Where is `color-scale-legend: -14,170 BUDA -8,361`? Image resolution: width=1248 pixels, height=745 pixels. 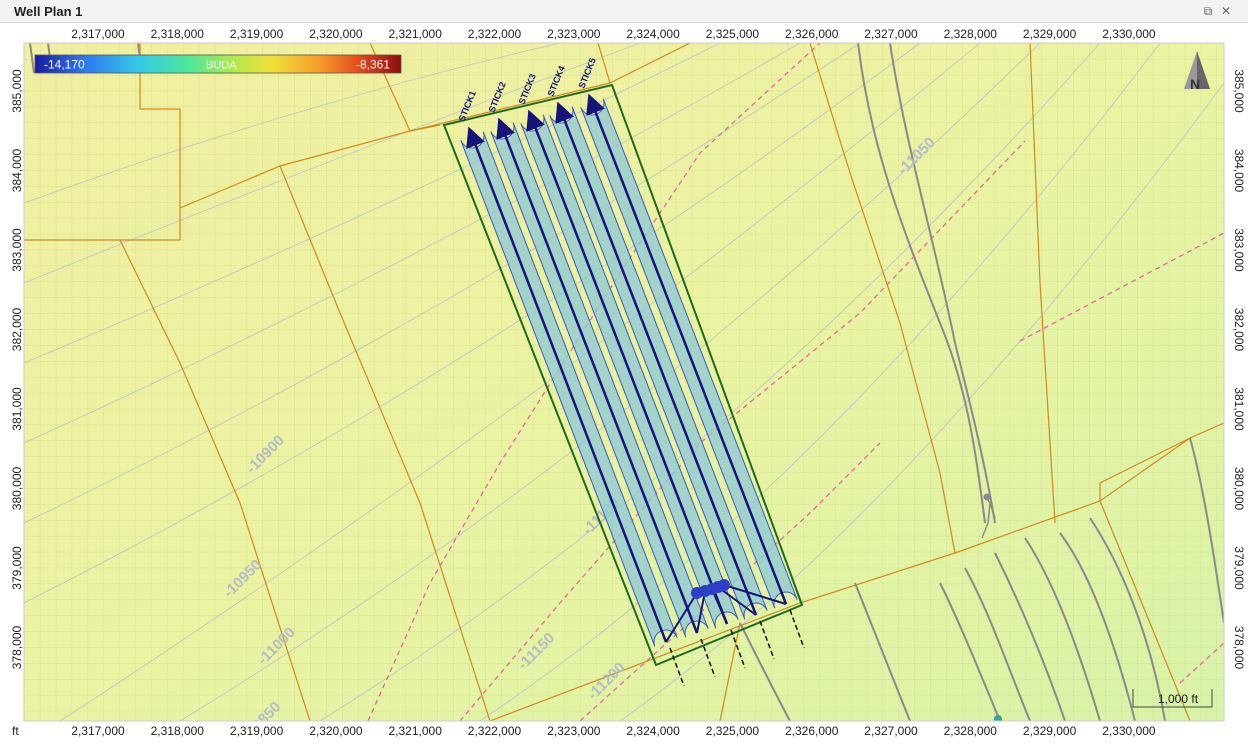
color-scale-legend: -14,170 BUDA -8,361 is located at coordinates (218, 64).